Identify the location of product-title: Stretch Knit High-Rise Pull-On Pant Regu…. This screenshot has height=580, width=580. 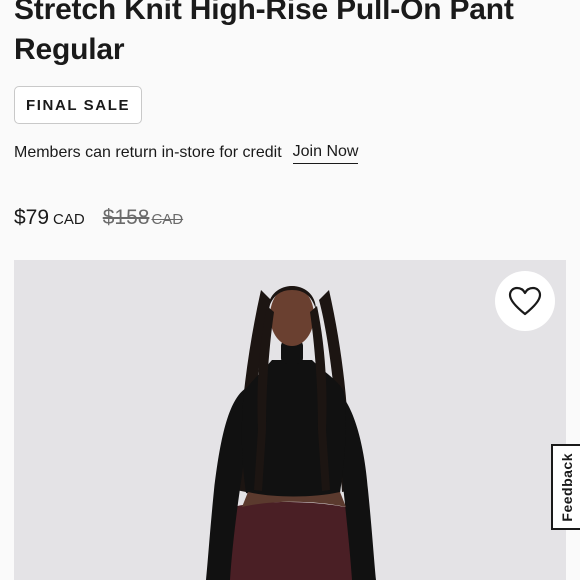
(264, 33).